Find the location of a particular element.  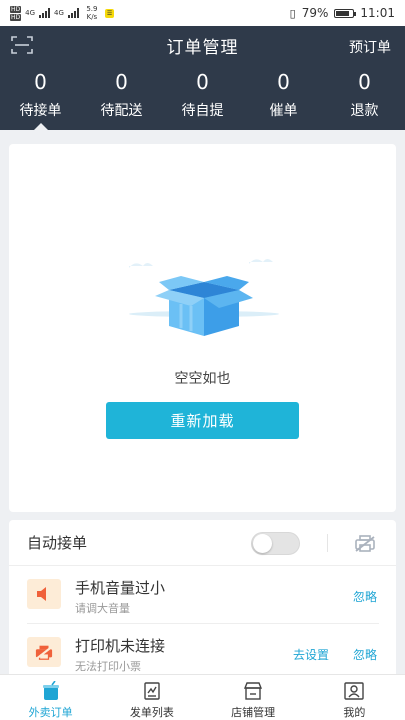

bottom-nav: 外卖订单 发单列表 店铺管理 我的 is located at coordinates (202, 697).